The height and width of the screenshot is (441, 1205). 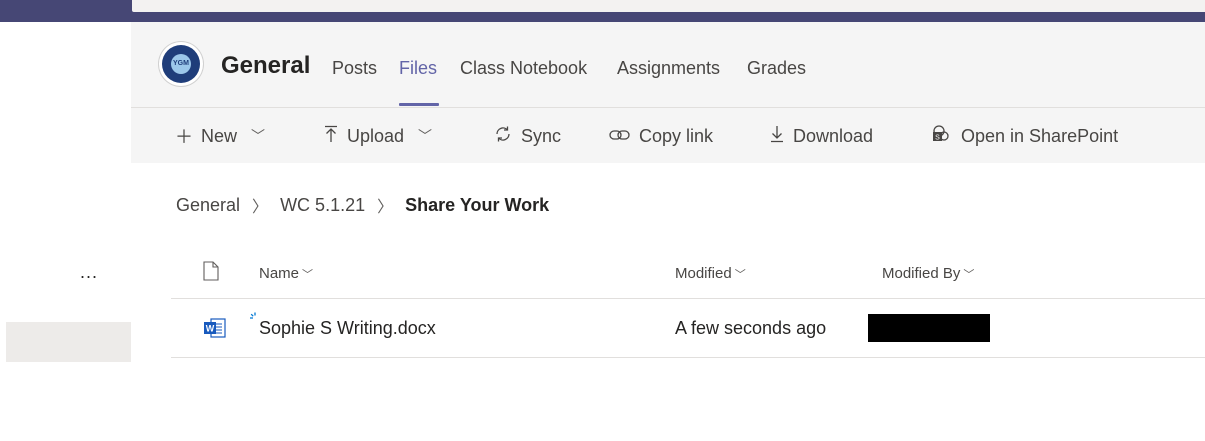 I want to click on word-doc-icon: W, so click(x=215, y=328).